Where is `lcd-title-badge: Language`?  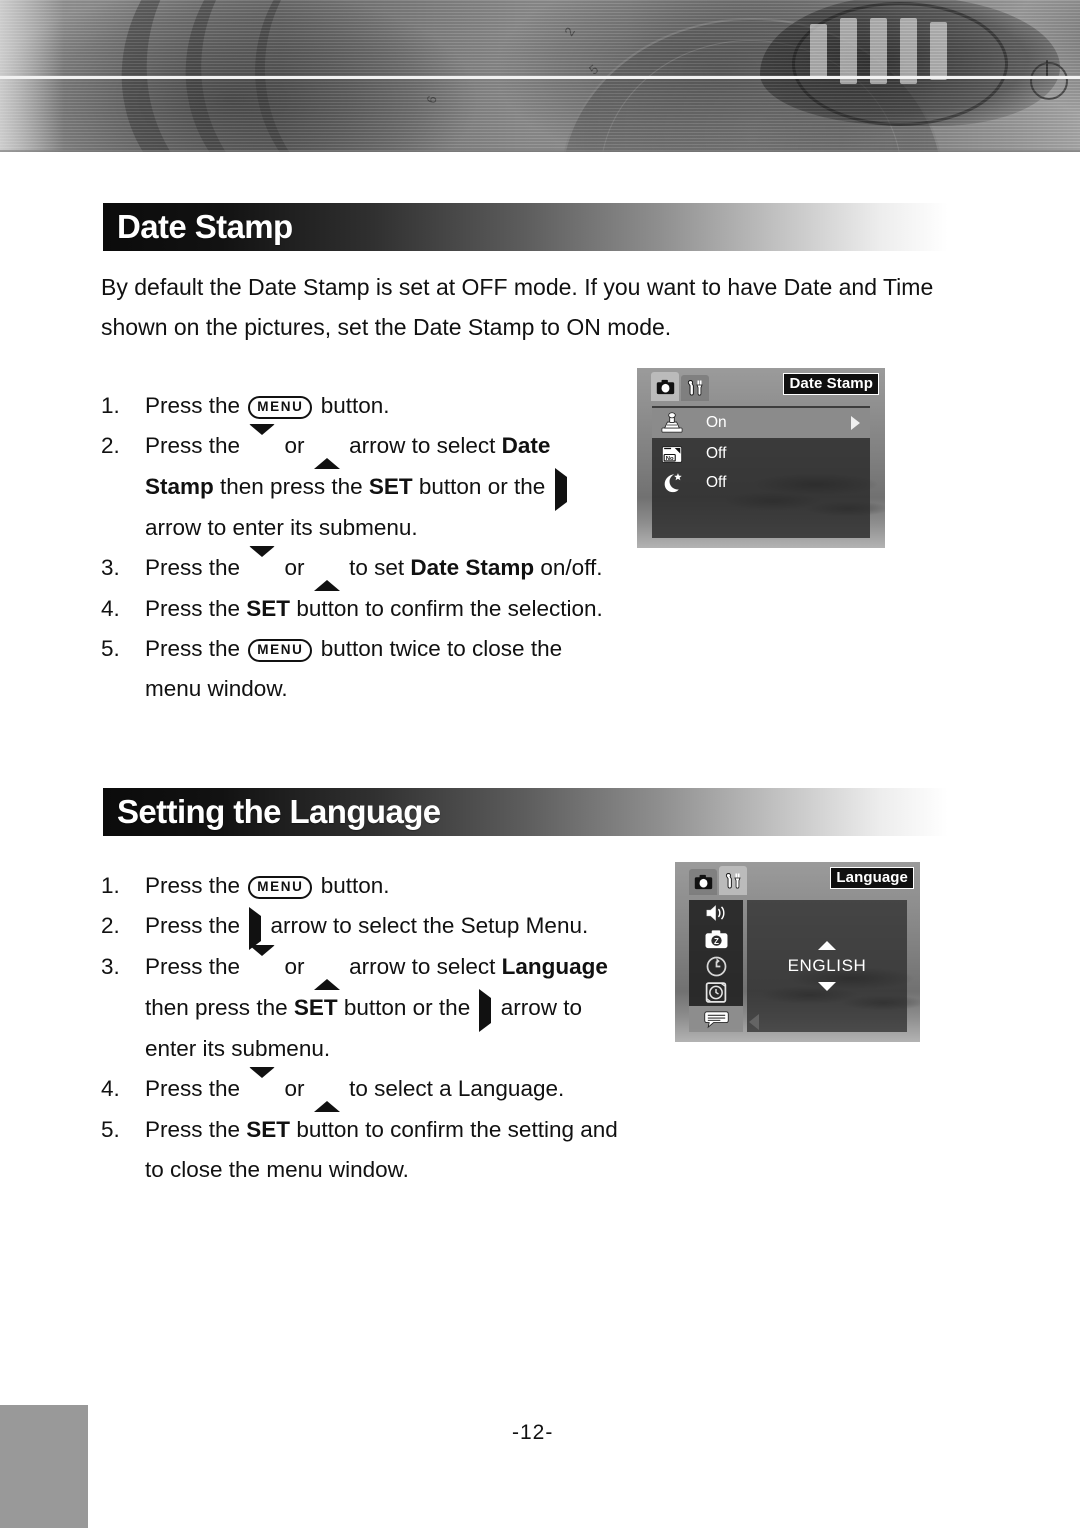
lcd-title-badge: Language is located at coordinates (872, 878).